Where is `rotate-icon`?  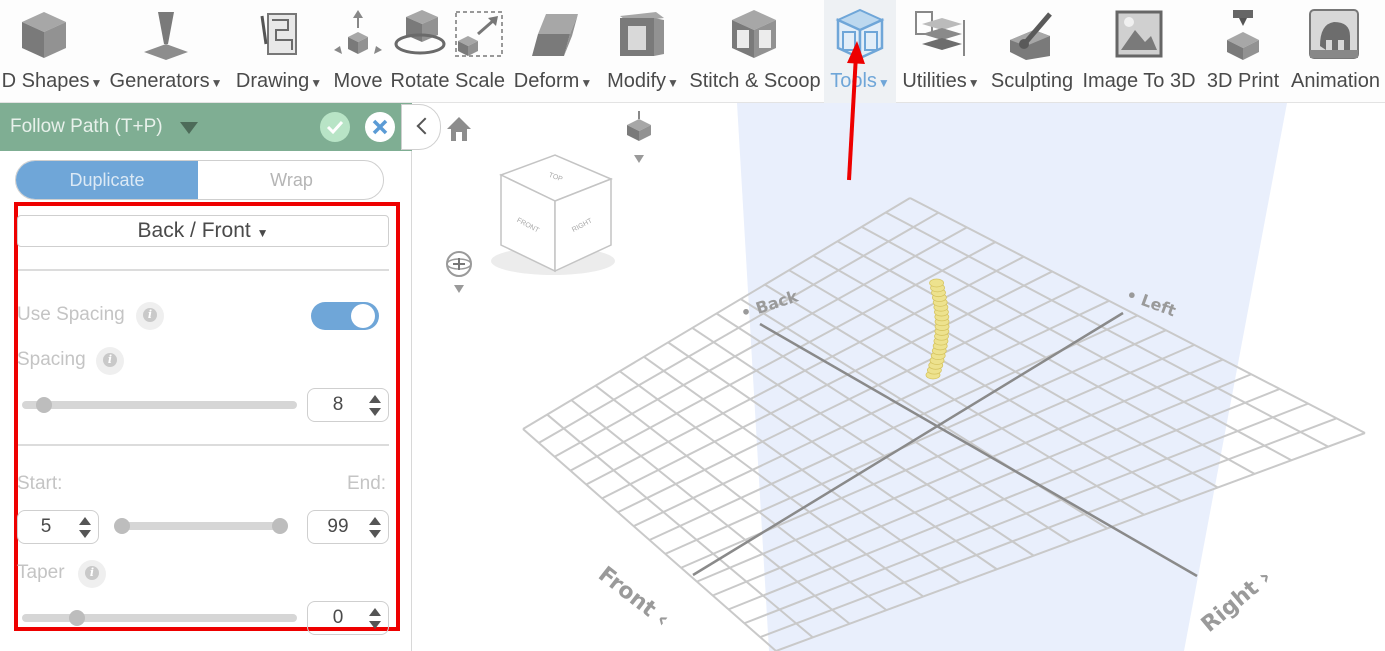
rotate-icon is located at coordinates (420, 32).